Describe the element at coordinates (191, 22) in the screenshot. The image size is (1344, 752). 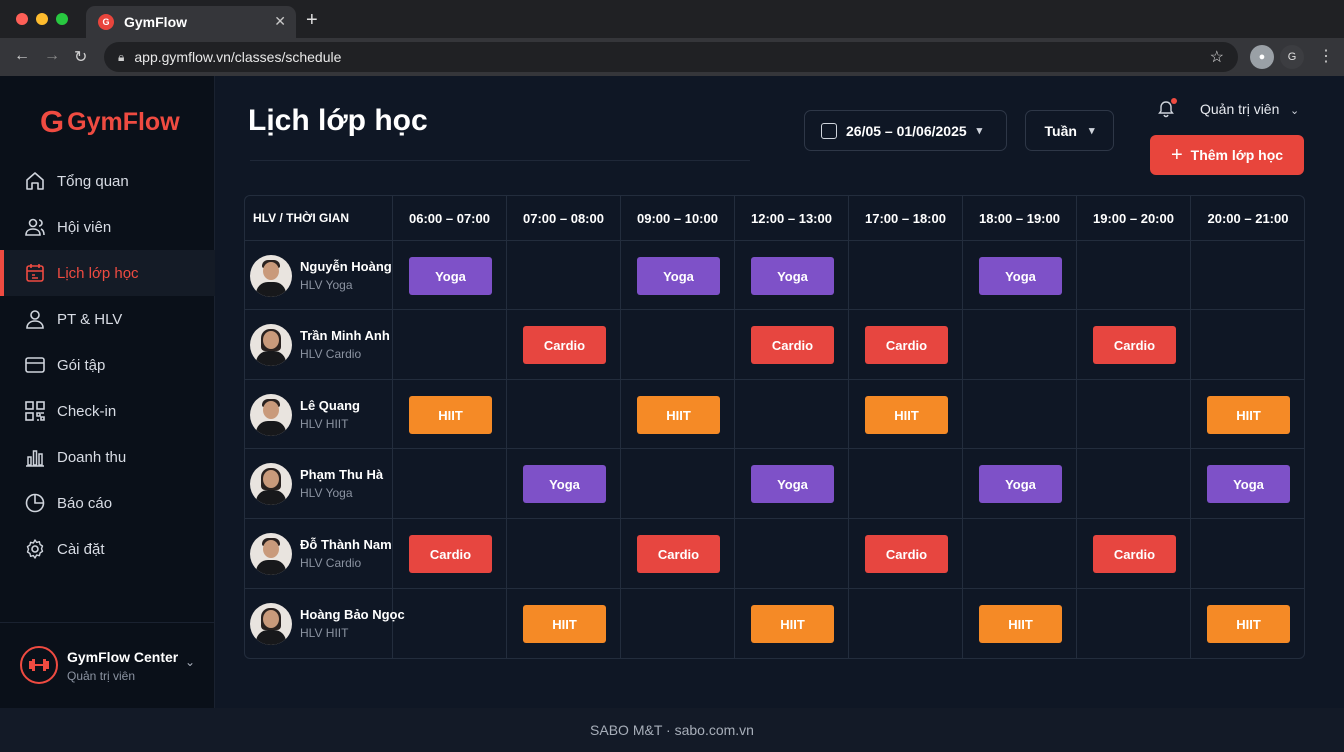
I see `browser-tab: G GymFlow ✕` at that location.